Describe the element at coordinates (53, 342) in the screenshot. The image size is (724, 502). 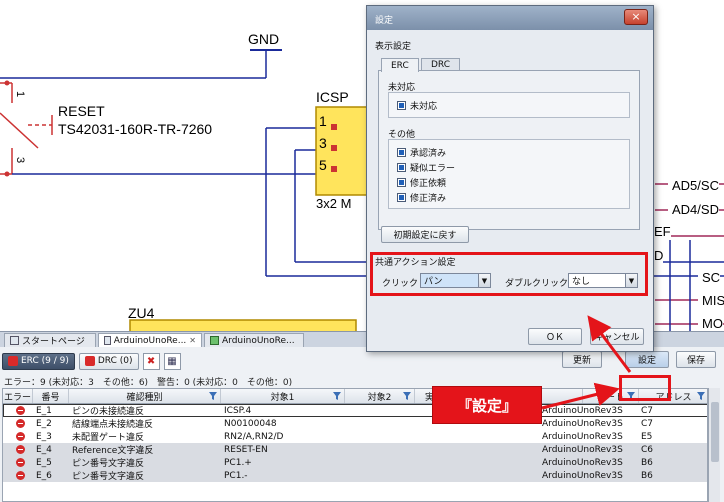
I see `tab-label: スタートページ` at that location.